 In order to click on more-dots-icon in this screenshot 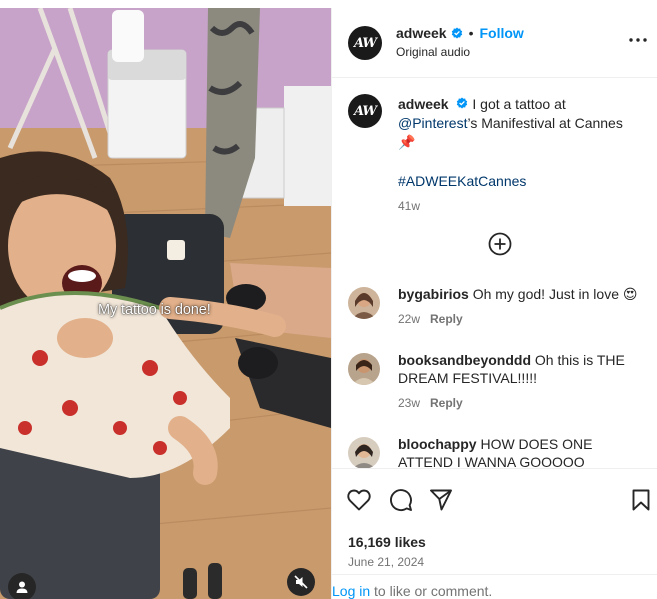, I will do `click(638, 40)`.